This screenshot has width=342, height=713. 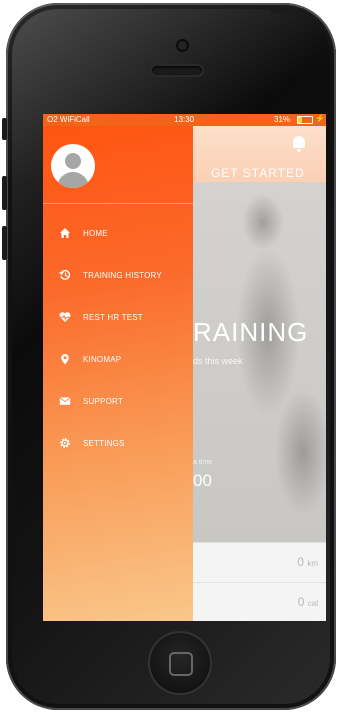 What do you see at coordinates (202, 480) in the screenshot?
I see `stat-value: 00` at bounding box center [202, 480].